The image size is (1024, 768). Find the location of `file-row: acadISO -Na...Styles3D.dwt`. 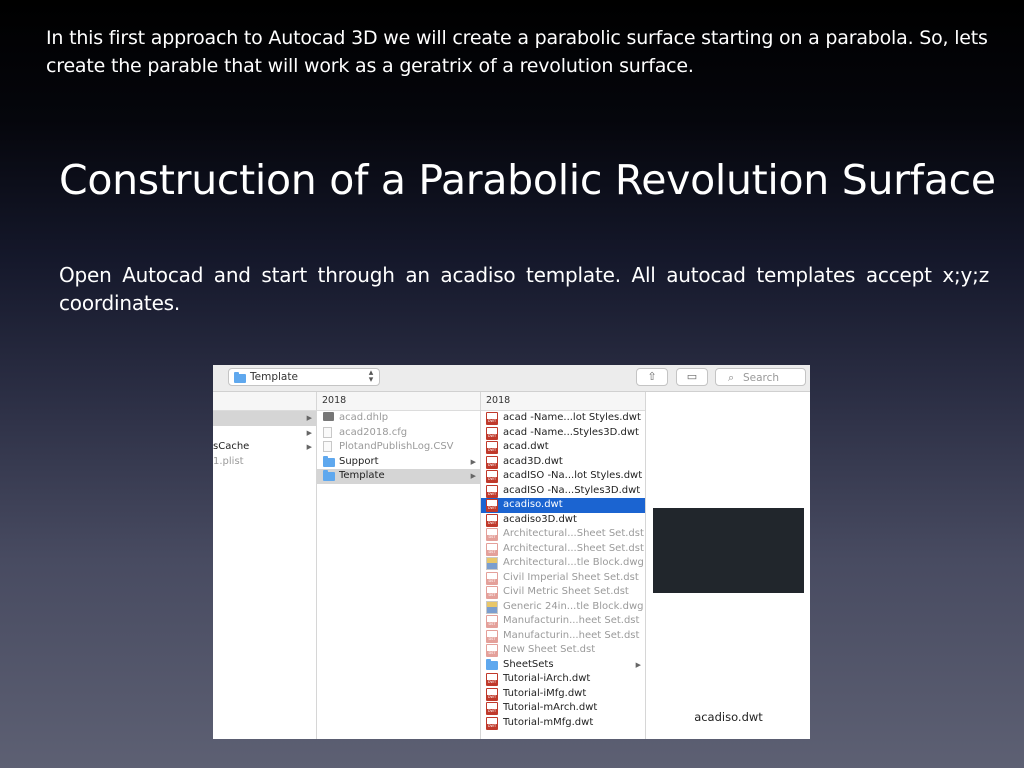

file-row: acadISO -Na...Styles3D.dwt is located at coordinates (563, 491).